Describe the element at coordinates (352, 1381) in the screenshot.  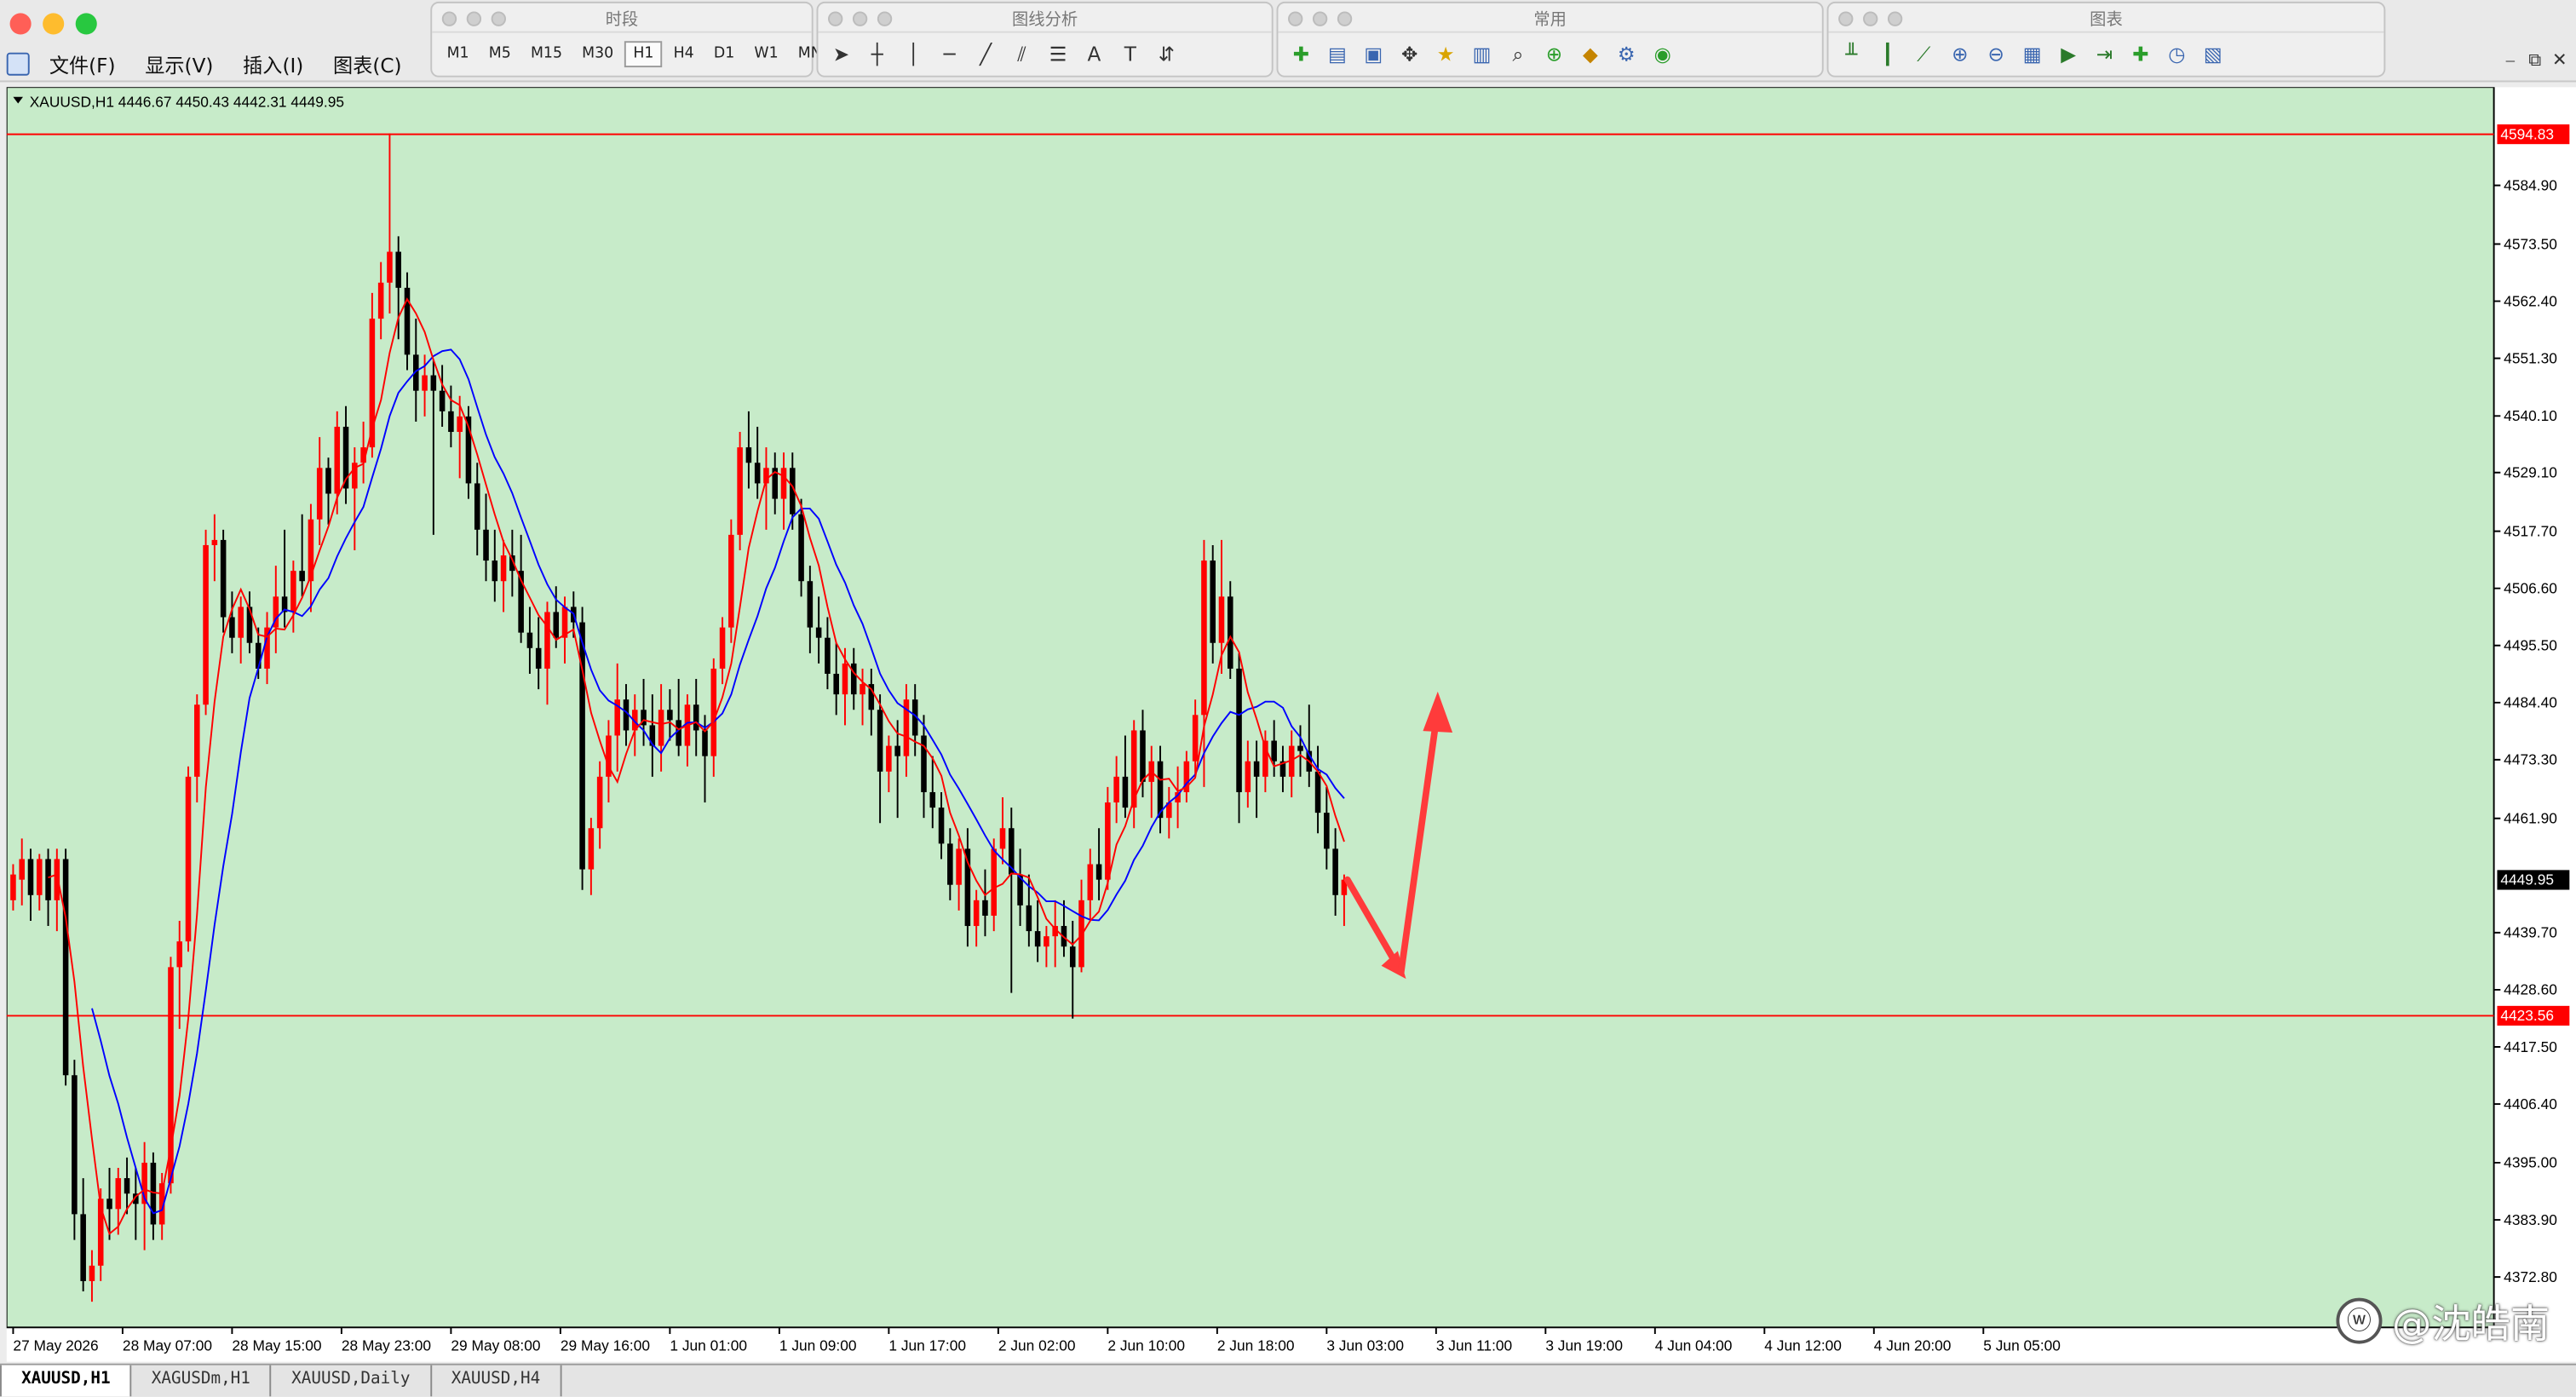
I see `chart-tab: XAUUSD,Daily` at that location.